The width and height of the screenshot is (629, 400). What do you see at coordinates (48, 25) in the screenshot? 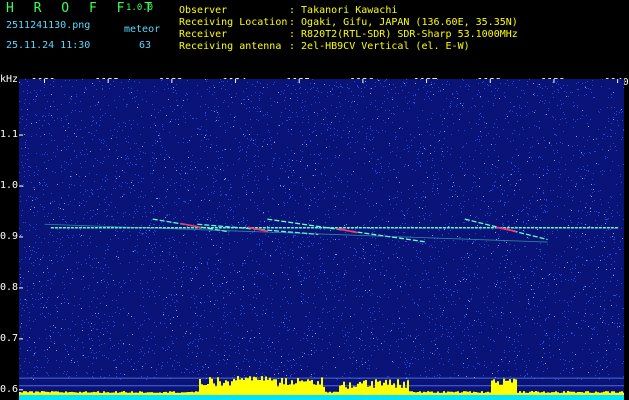
I see `file-name: 2511241130.png` at bounding box center [48, 25].